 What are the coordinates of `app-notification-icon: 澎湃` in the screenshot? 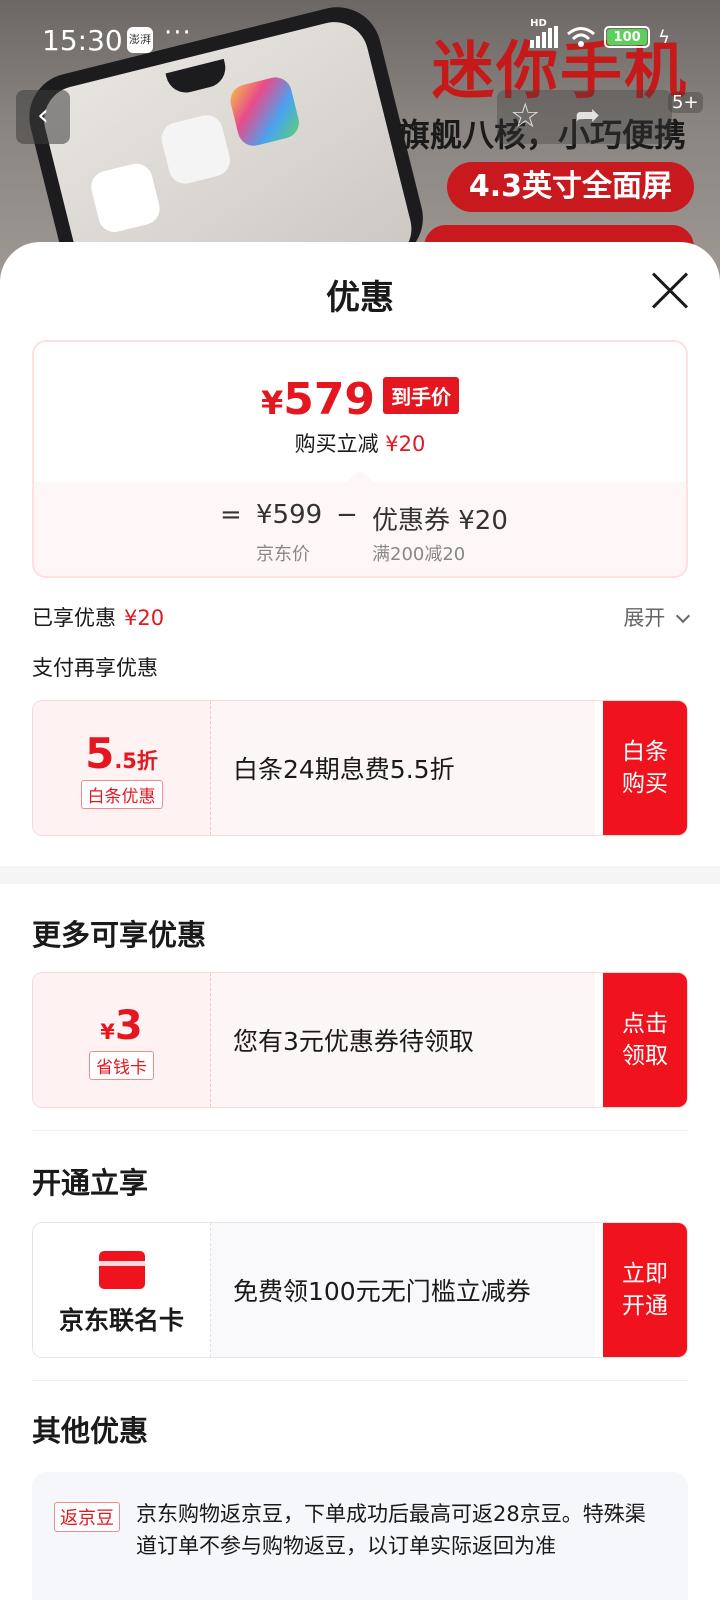 It's located at (140, 40).